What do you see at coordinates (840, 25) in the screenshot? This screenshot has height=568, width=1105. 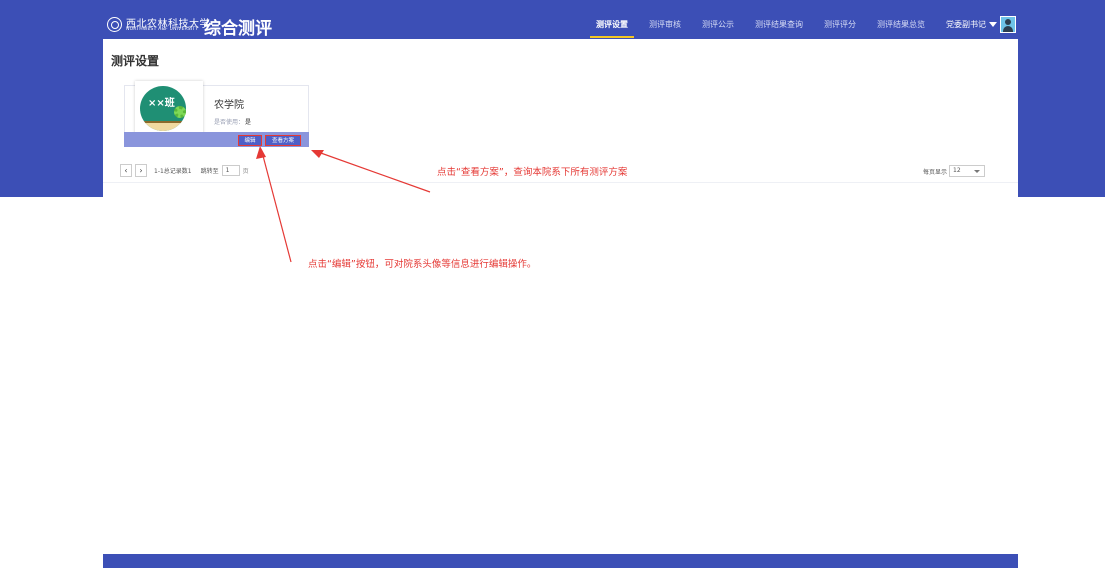 I see `nav-item-evaluation-scoring: 测评评分` at bounding box center [840, 25].